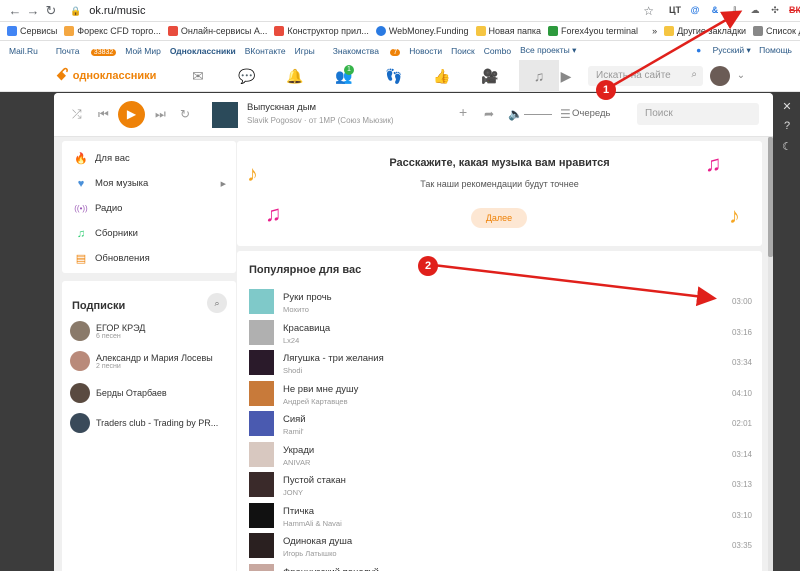 Image resolution: width=800 pixels, height=571 pixels. What do you see at coordinates (292, 370) in the screenshot?
I see `track-artist: Shodi` at bounding box center [292, 370].